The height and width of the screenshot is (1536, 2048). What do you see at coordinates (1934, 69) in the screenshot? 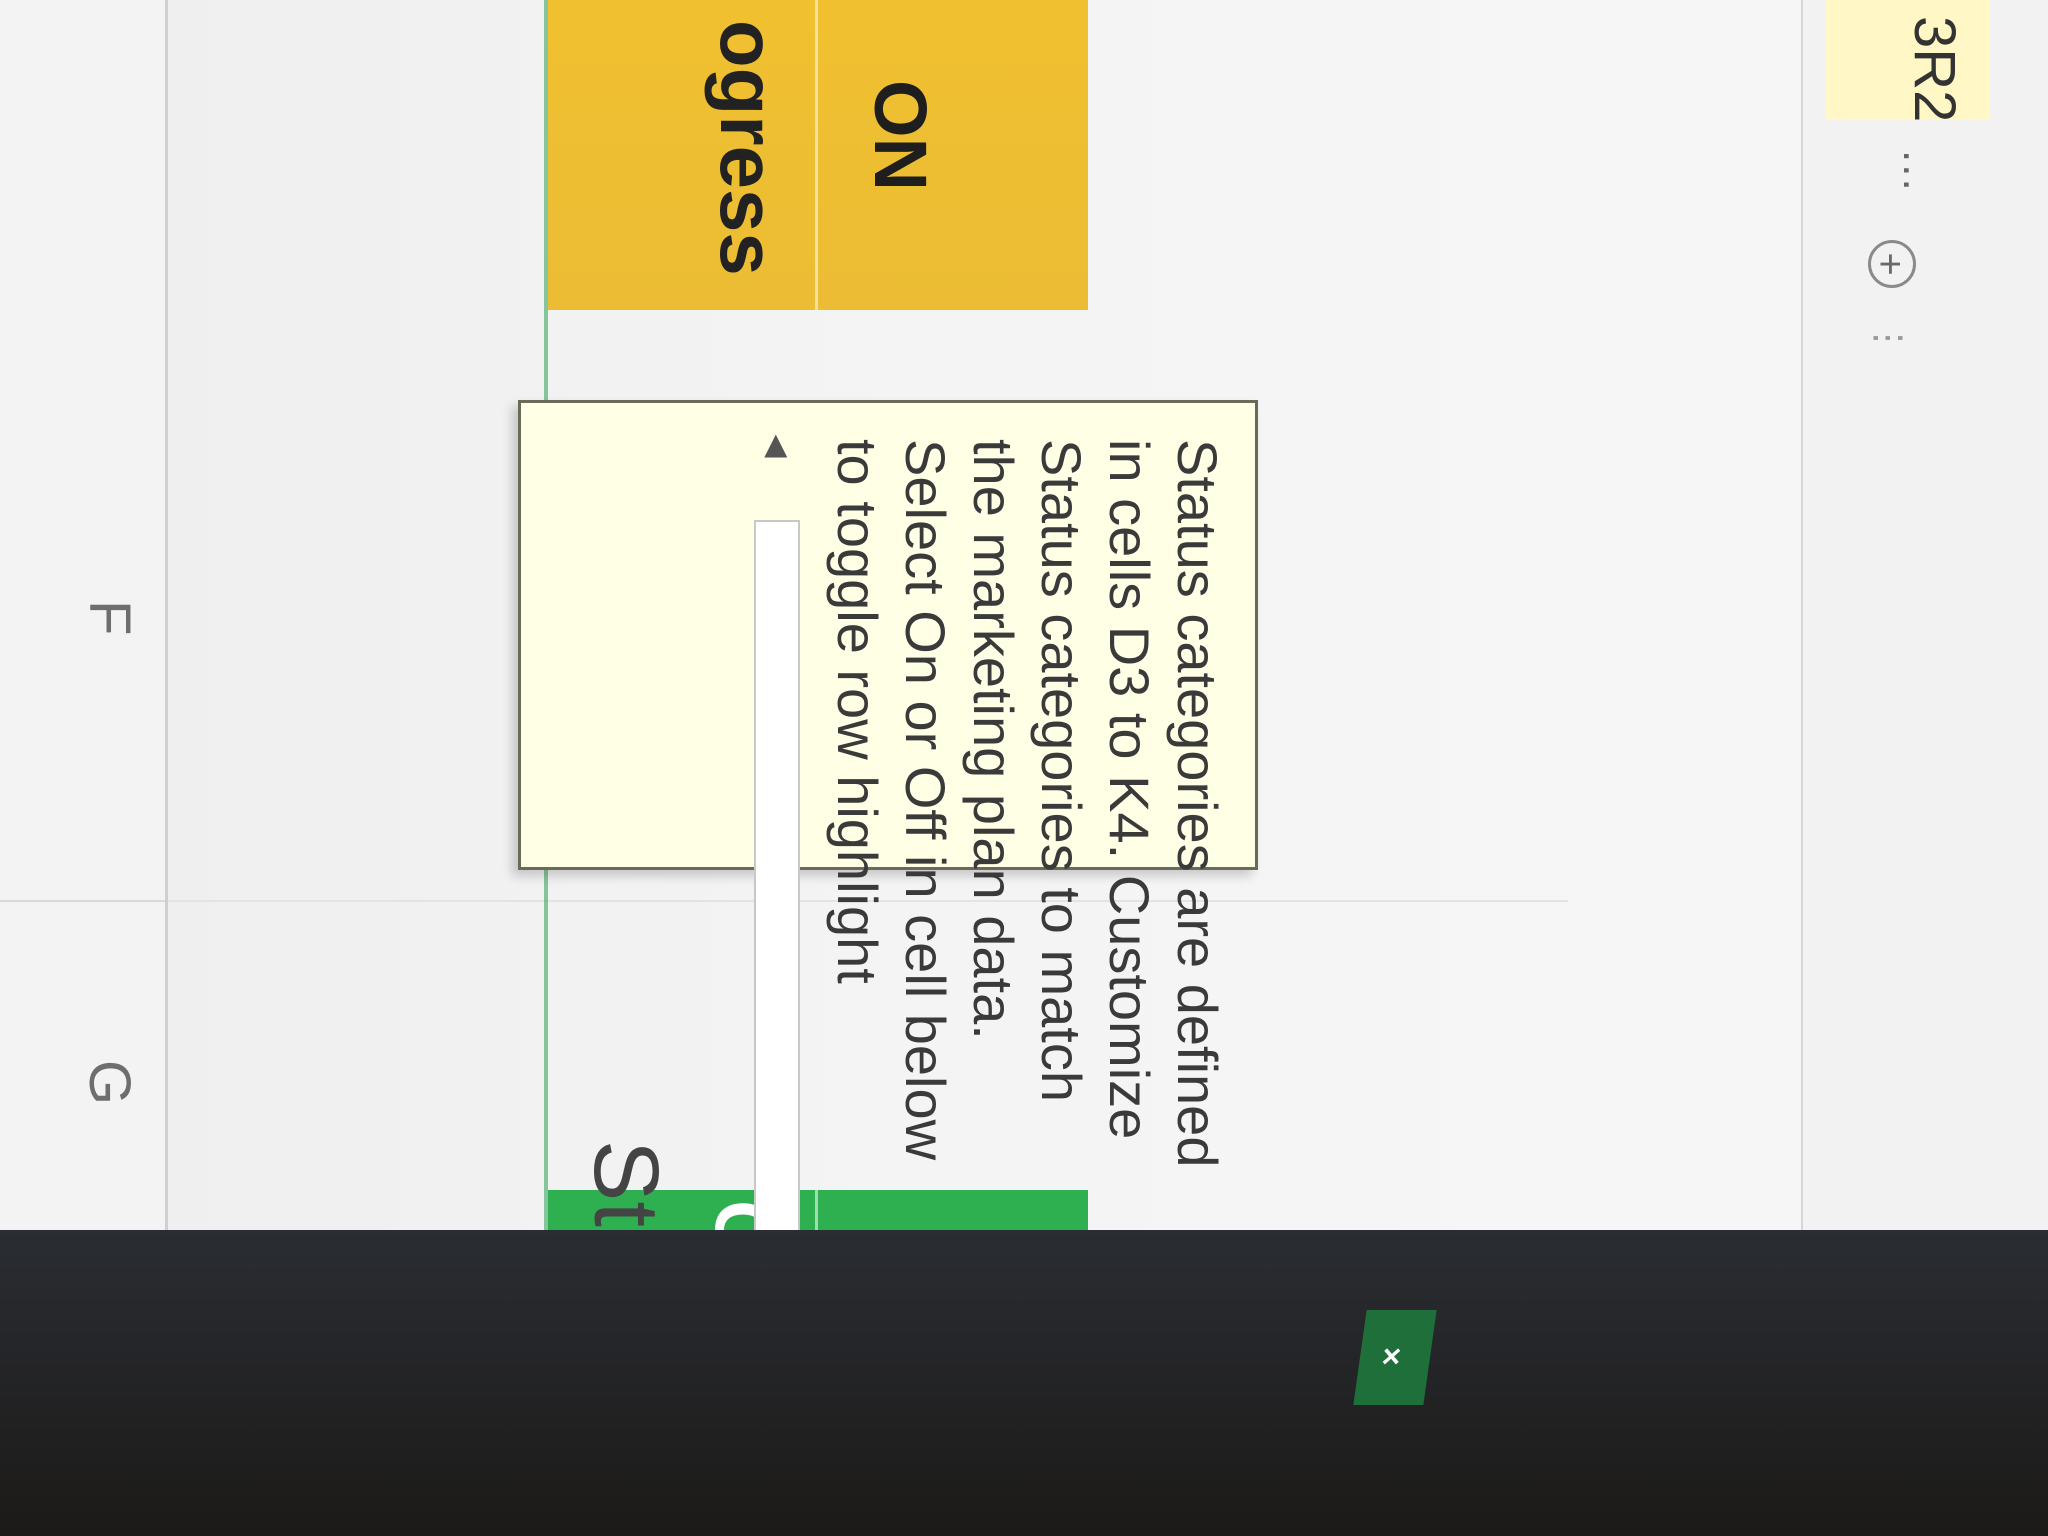
I see `sheet-tab-label: 3R2` at bounding box center [1934, 69].